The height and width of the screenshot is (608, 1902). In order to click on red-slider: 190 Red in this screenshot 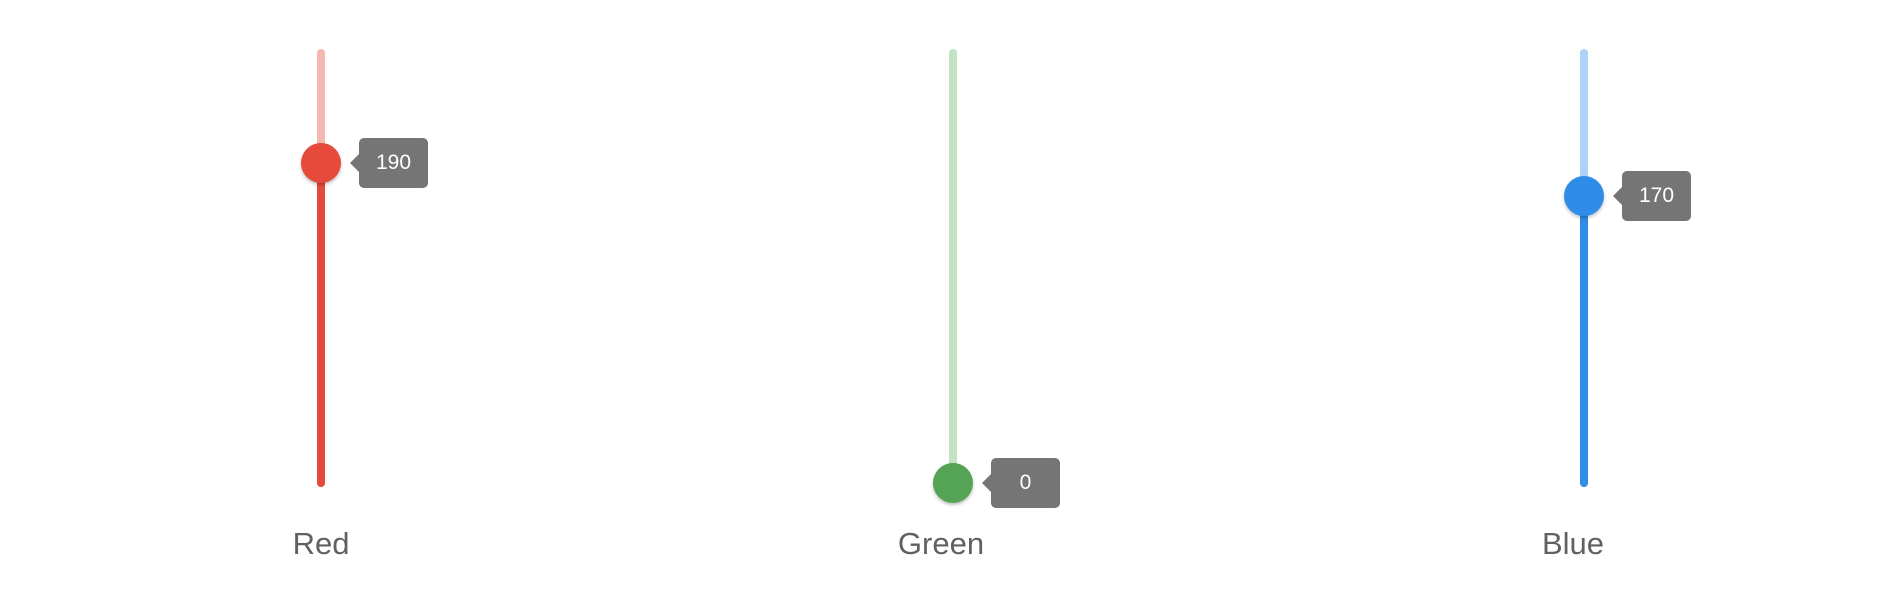, I will do `click(324, 304)`.